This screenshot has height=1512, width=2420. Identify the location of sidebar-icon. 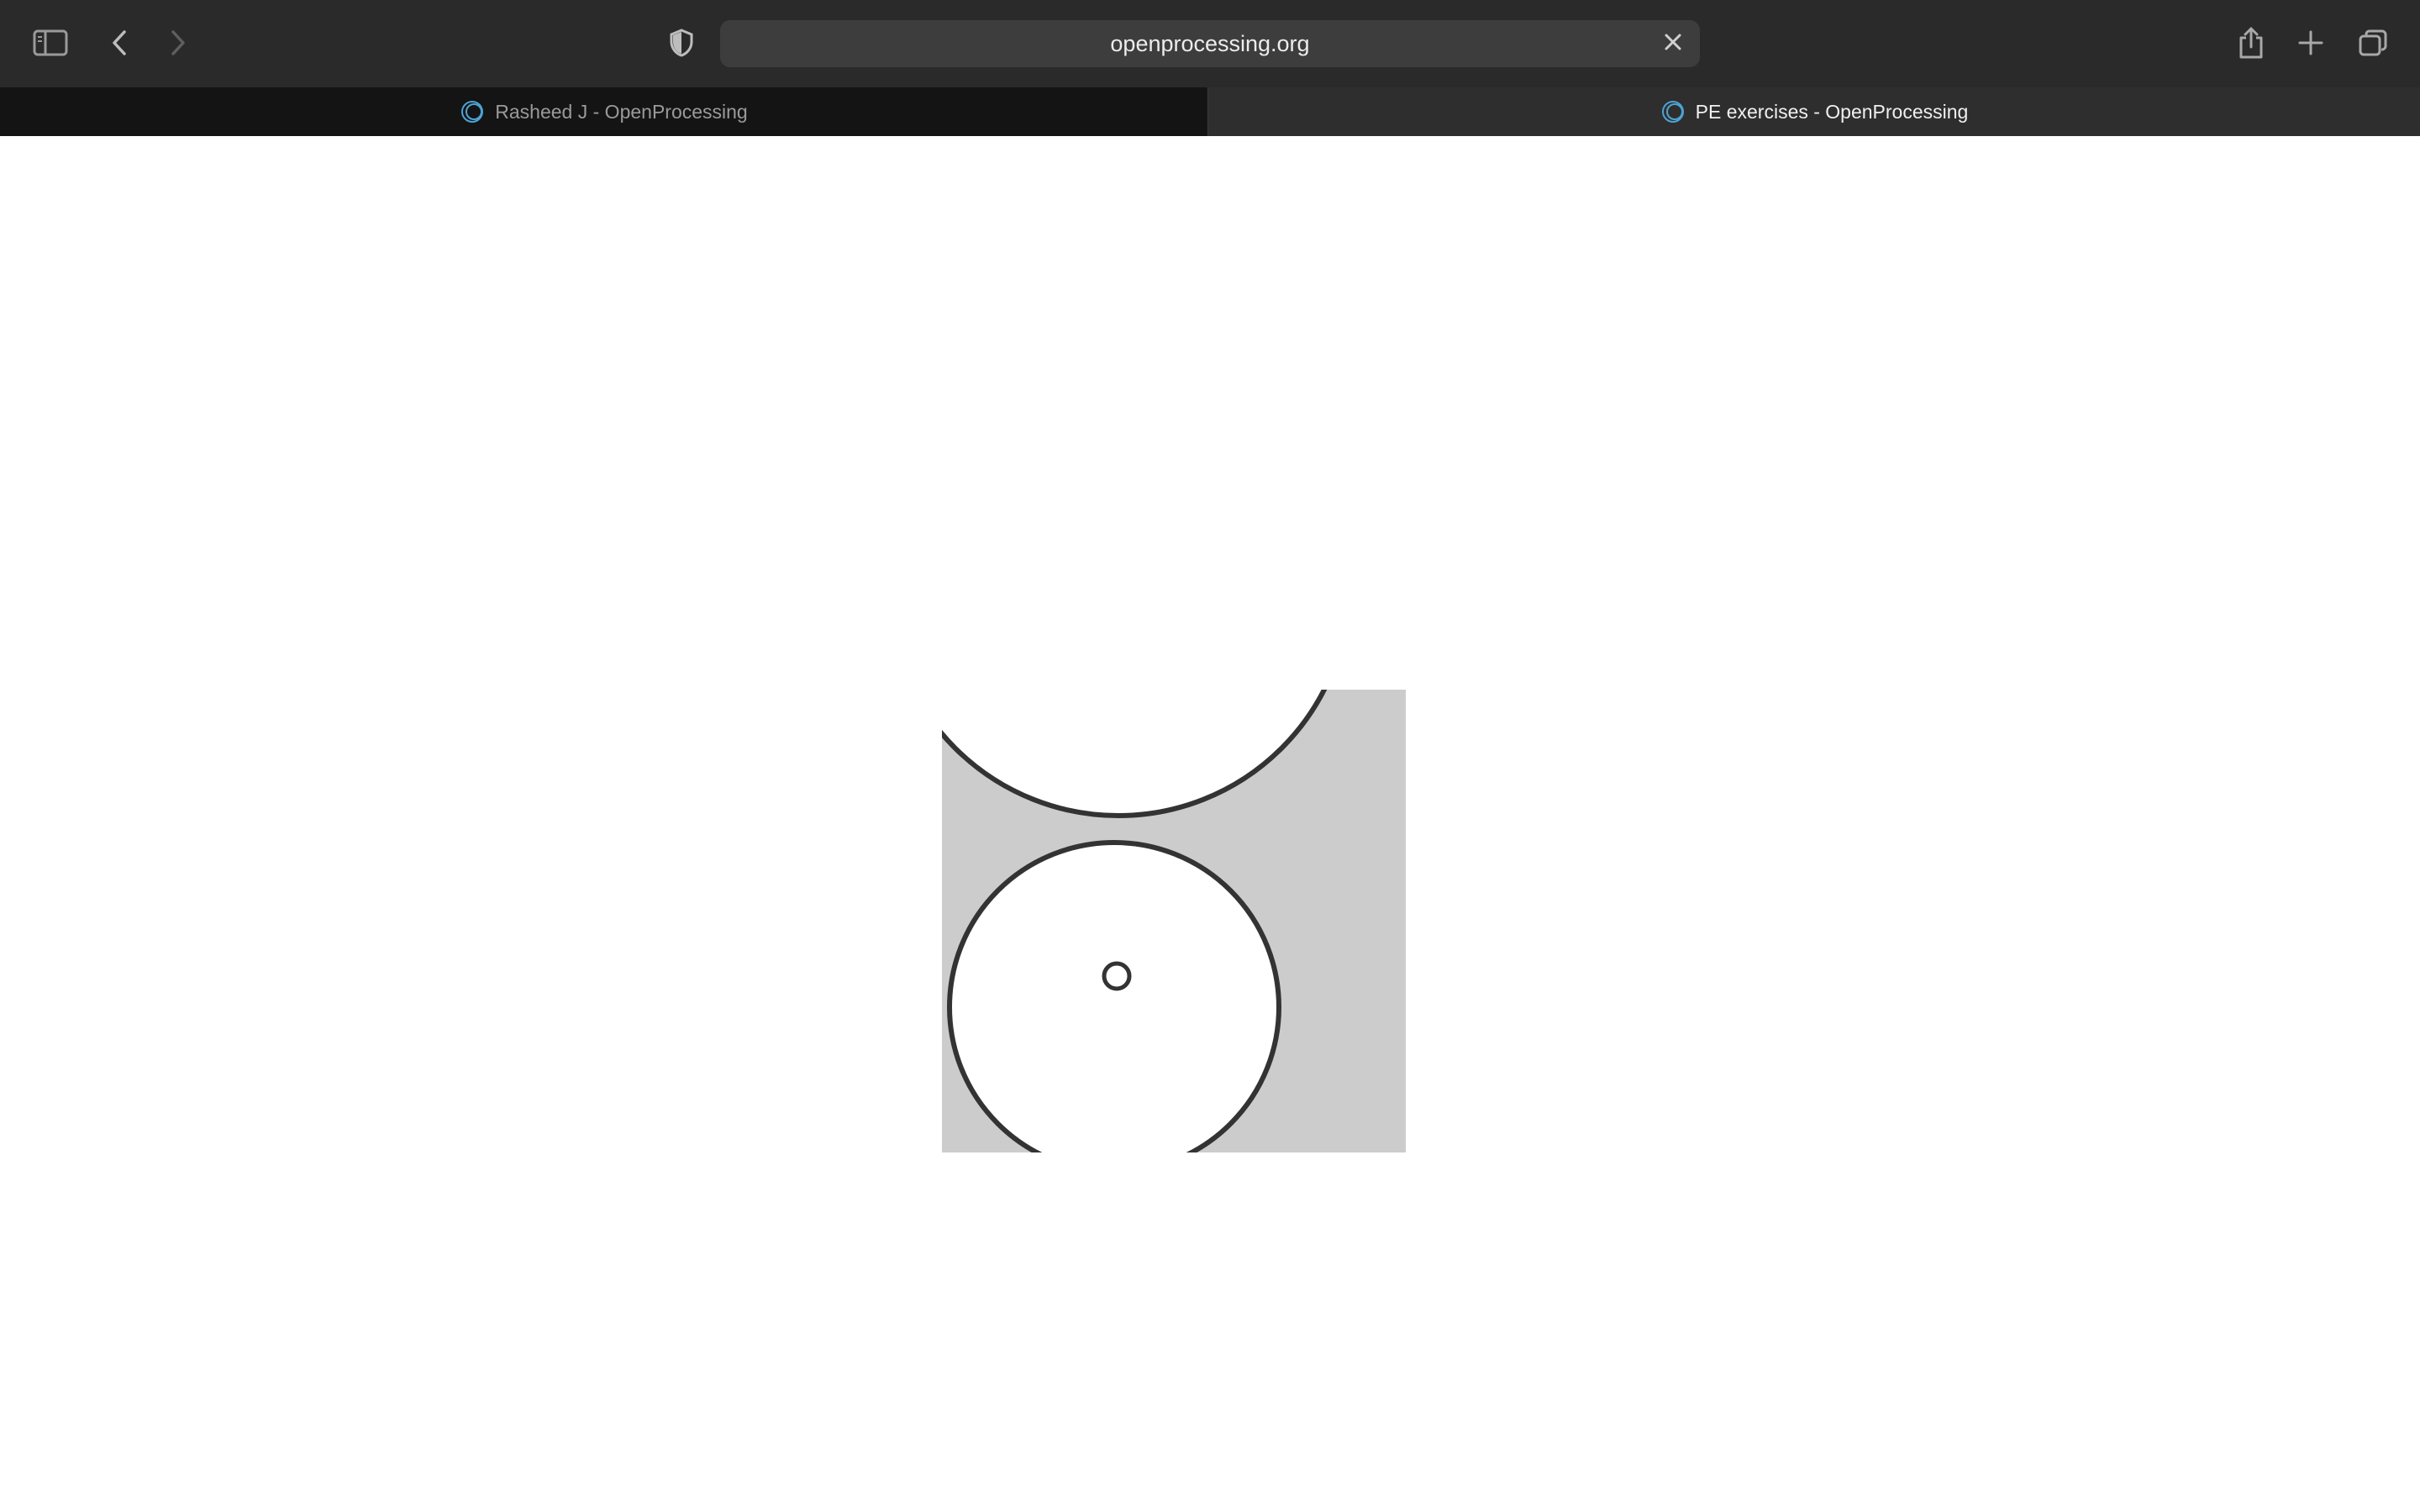
(51, 42).